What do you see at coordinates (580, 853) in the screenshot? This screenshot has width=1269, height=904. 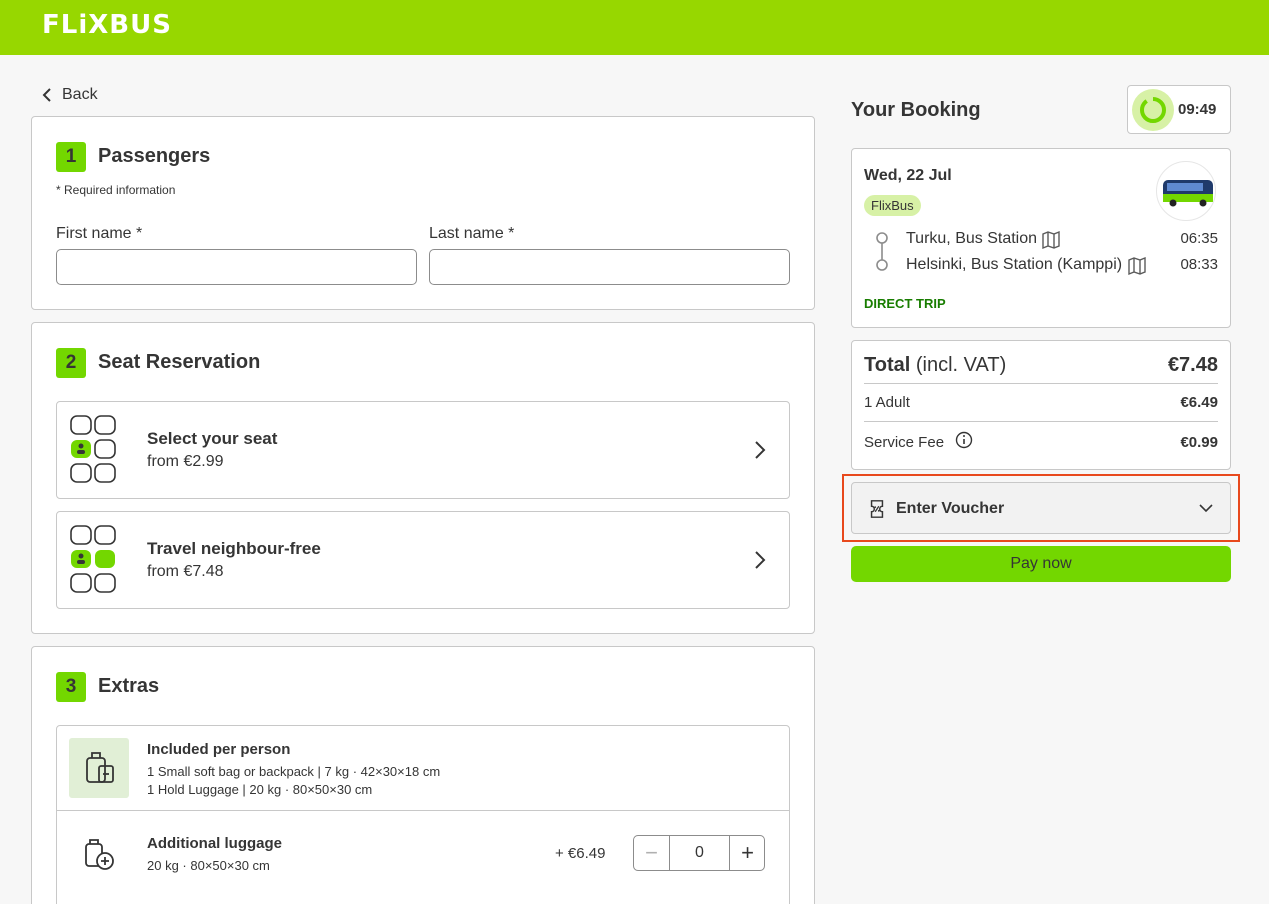 I see `additional-price: + €6.49` at bounding box center [580, 853].